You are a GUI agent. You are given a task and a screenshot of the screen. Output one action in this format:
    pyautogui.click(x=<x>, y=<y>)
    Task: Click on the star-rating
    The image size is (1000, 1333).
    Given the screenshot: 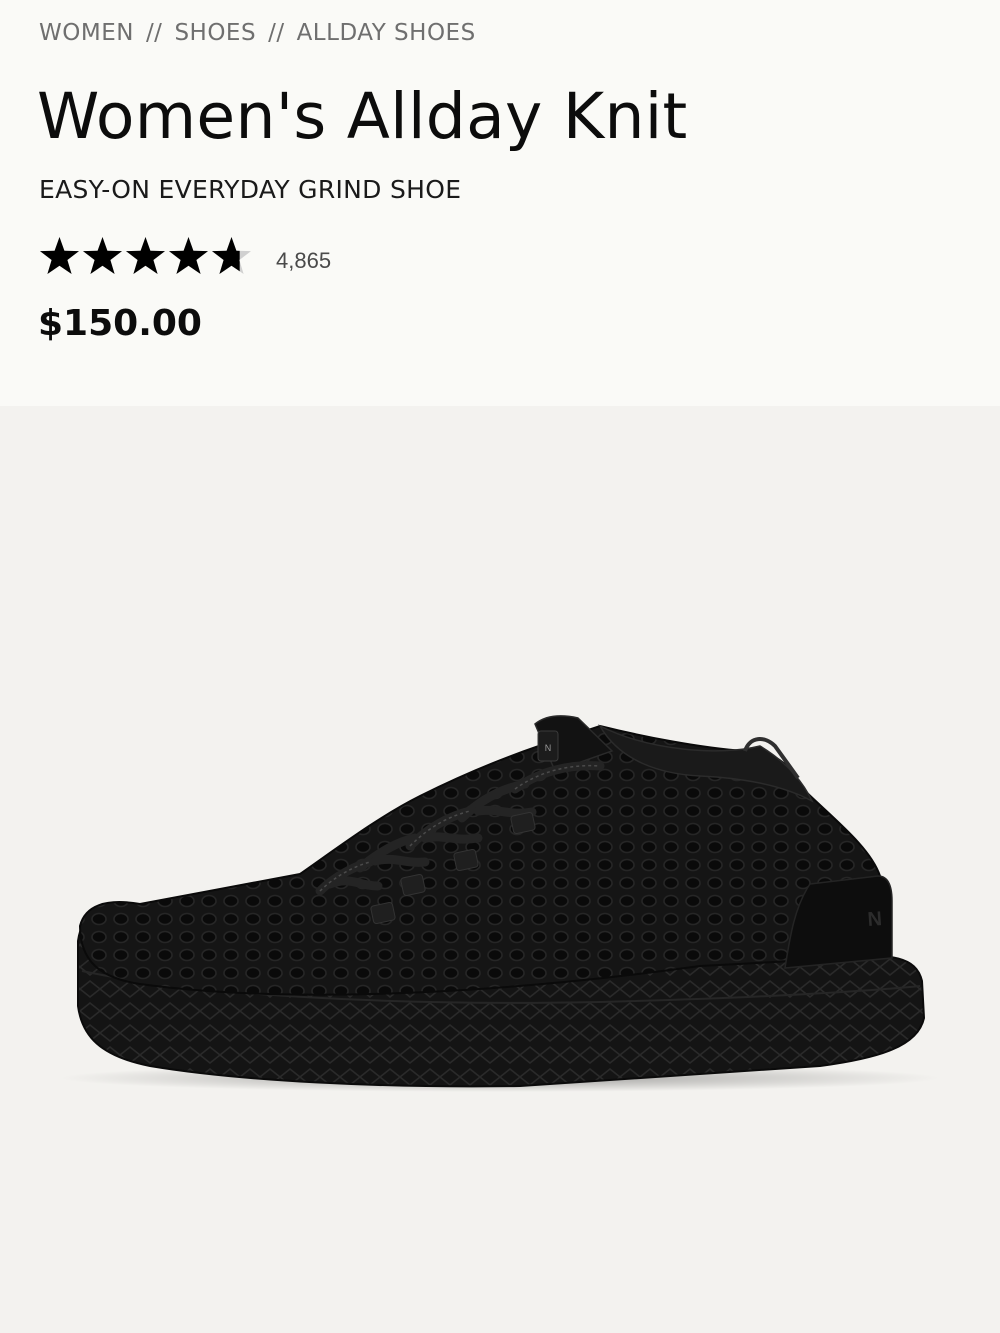 What is the action you would take?
    pyautogui.click(x=145, y=257)
    